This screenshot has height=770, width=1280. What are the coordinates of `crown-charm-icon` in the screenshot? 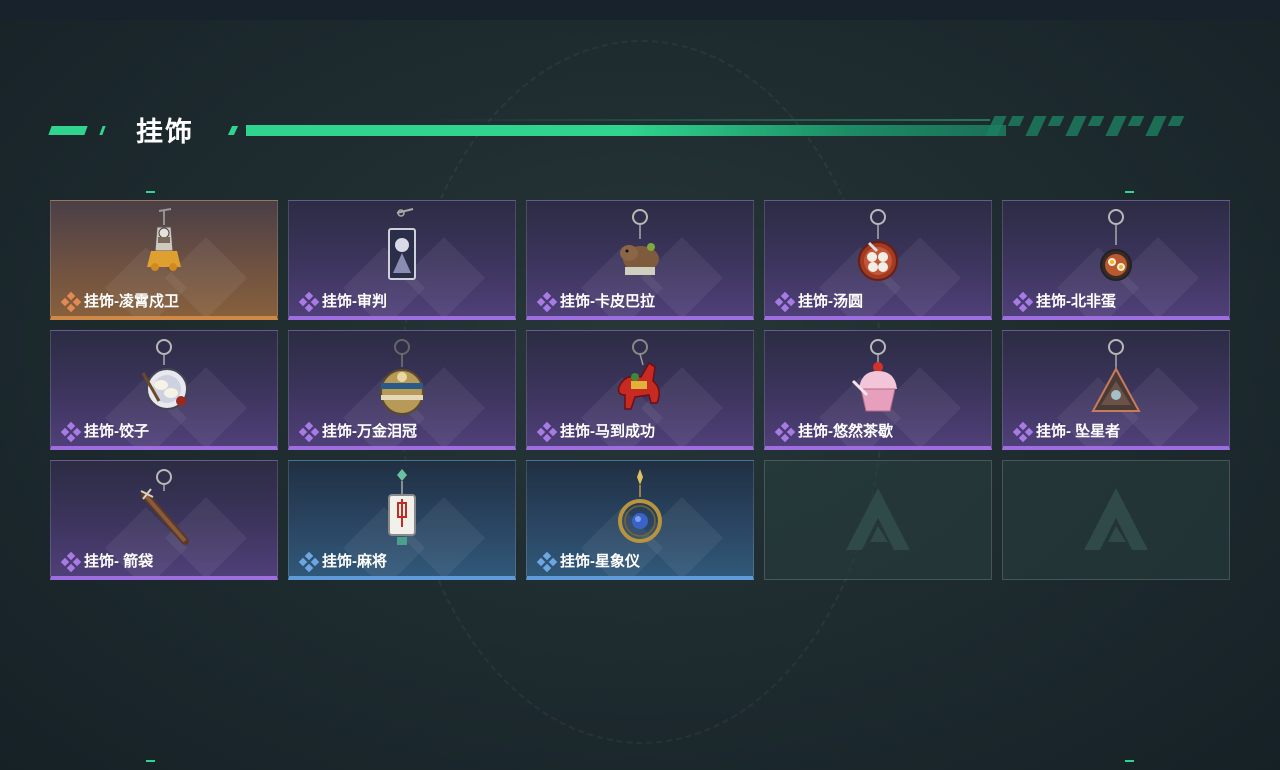 It's located at (402, 377).